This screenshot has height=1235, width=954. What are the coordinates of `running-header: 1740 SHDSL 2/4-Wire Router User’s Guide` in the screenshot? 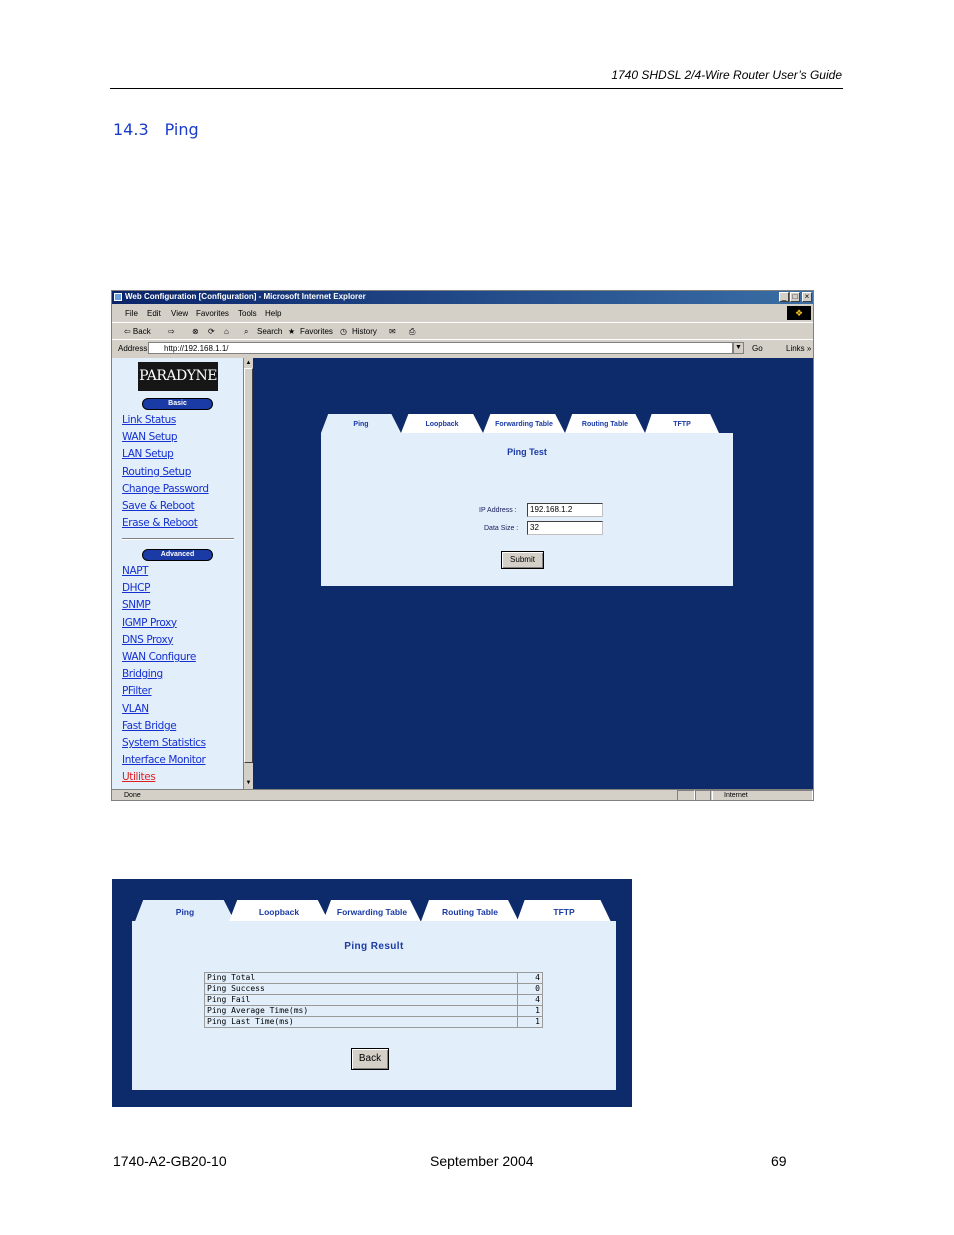 It's located at (726, 75).